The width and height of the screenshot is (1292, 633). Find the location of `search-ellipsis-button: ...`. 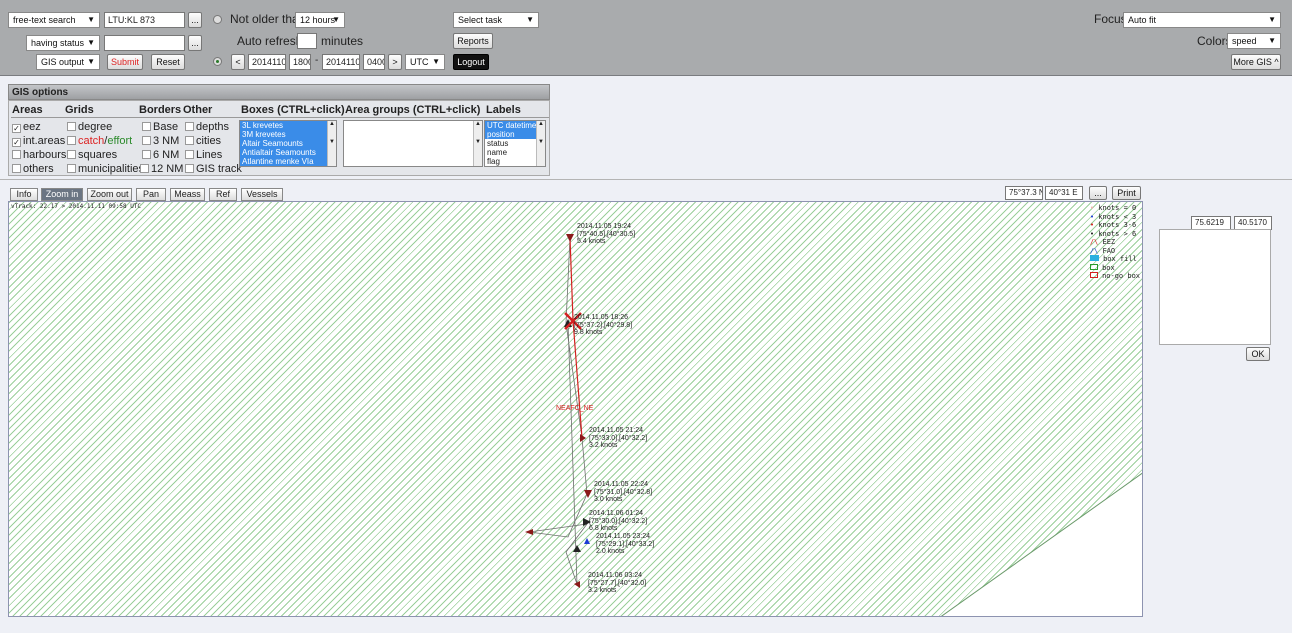

search-ellipsis-button: ... is located at coordinates (195, 20).